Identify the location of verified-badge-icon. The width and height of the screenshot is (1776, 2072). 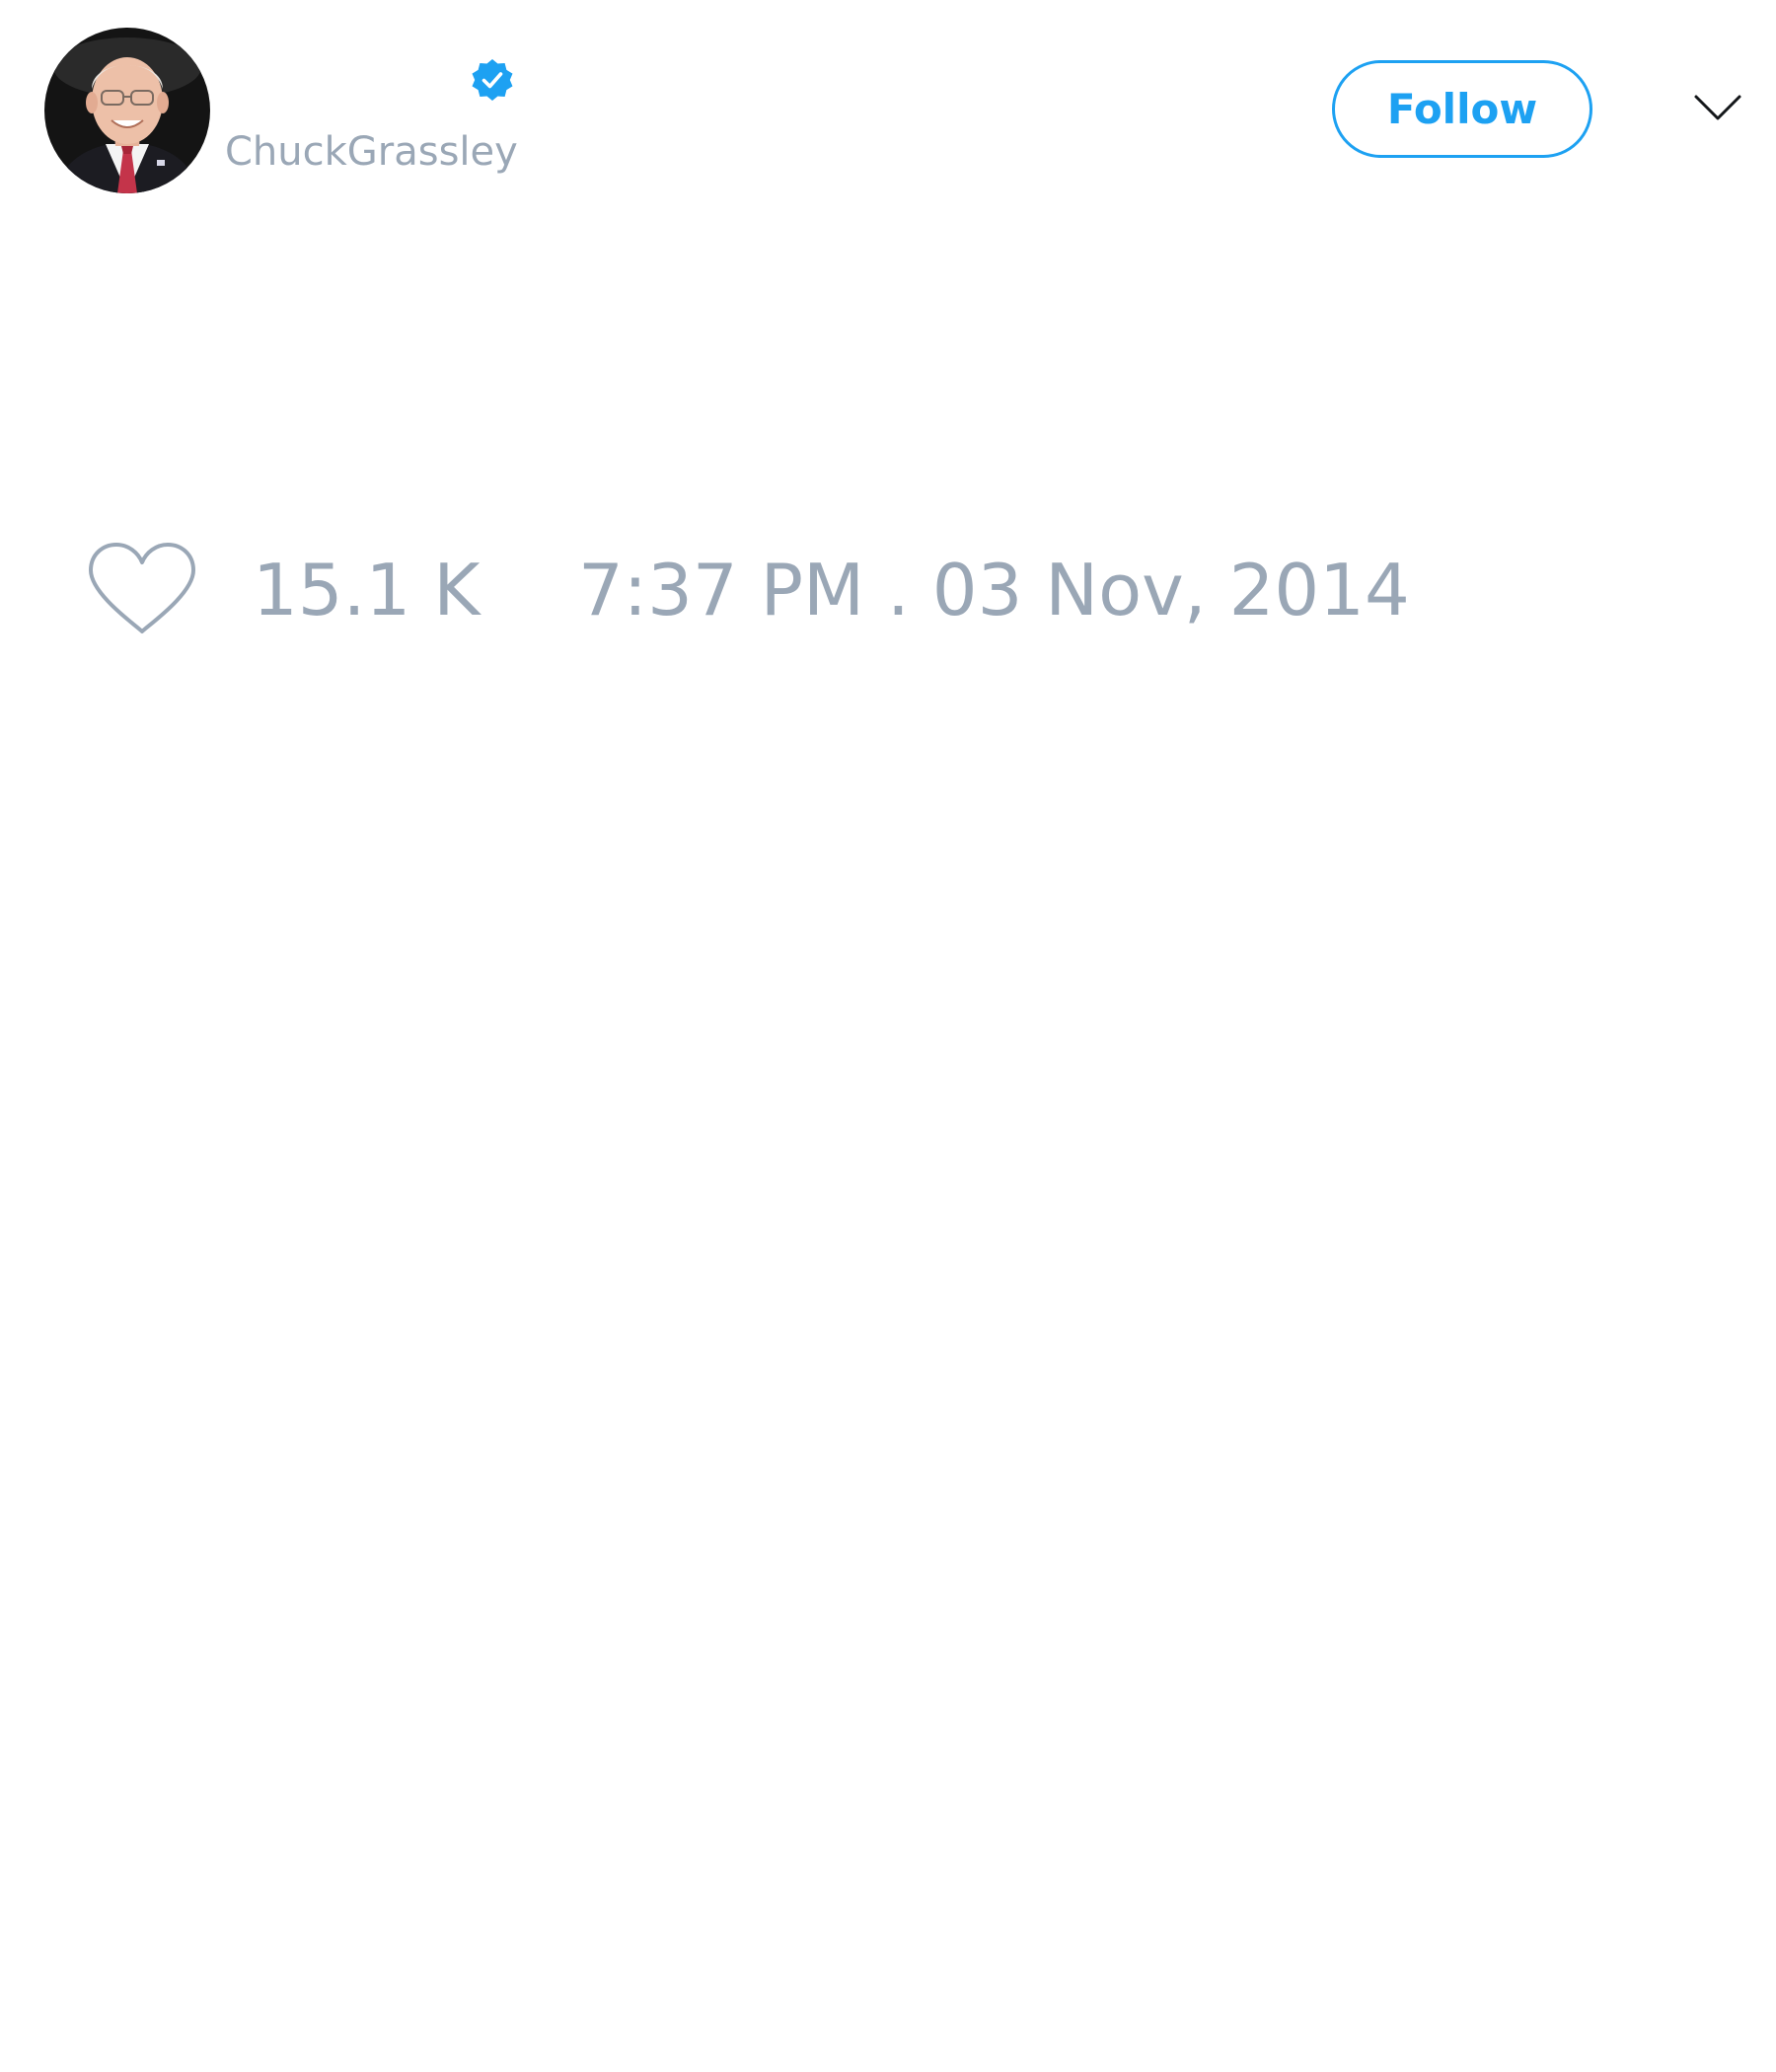
(493, 80).